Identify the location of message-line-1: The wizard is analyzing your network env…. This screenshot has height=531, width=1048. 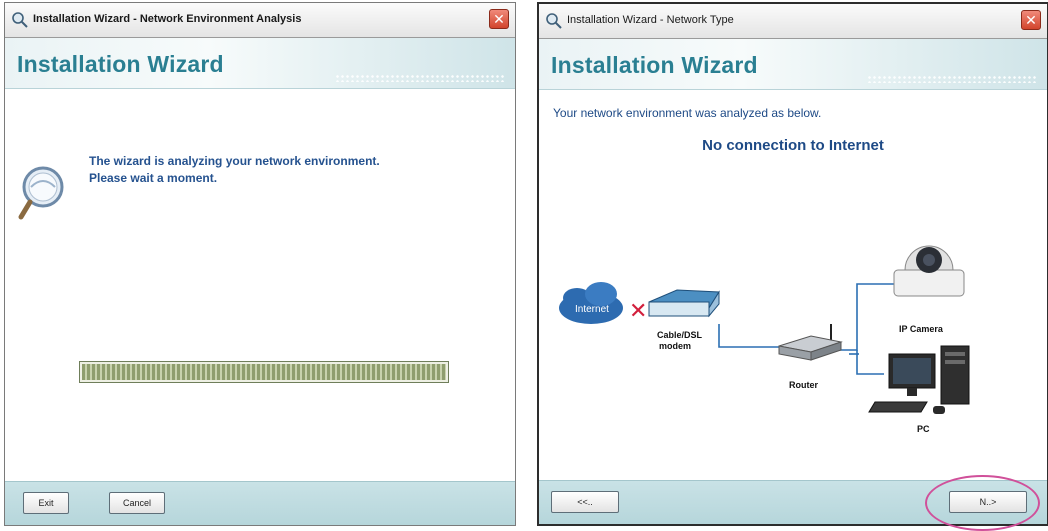
(234, 161).